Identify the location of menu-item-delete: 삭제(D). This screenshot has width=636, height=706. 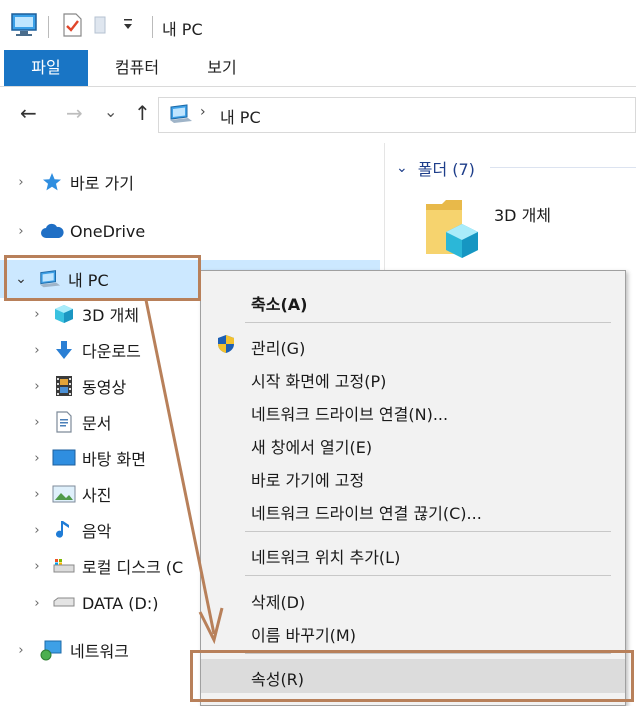
(413, 599).